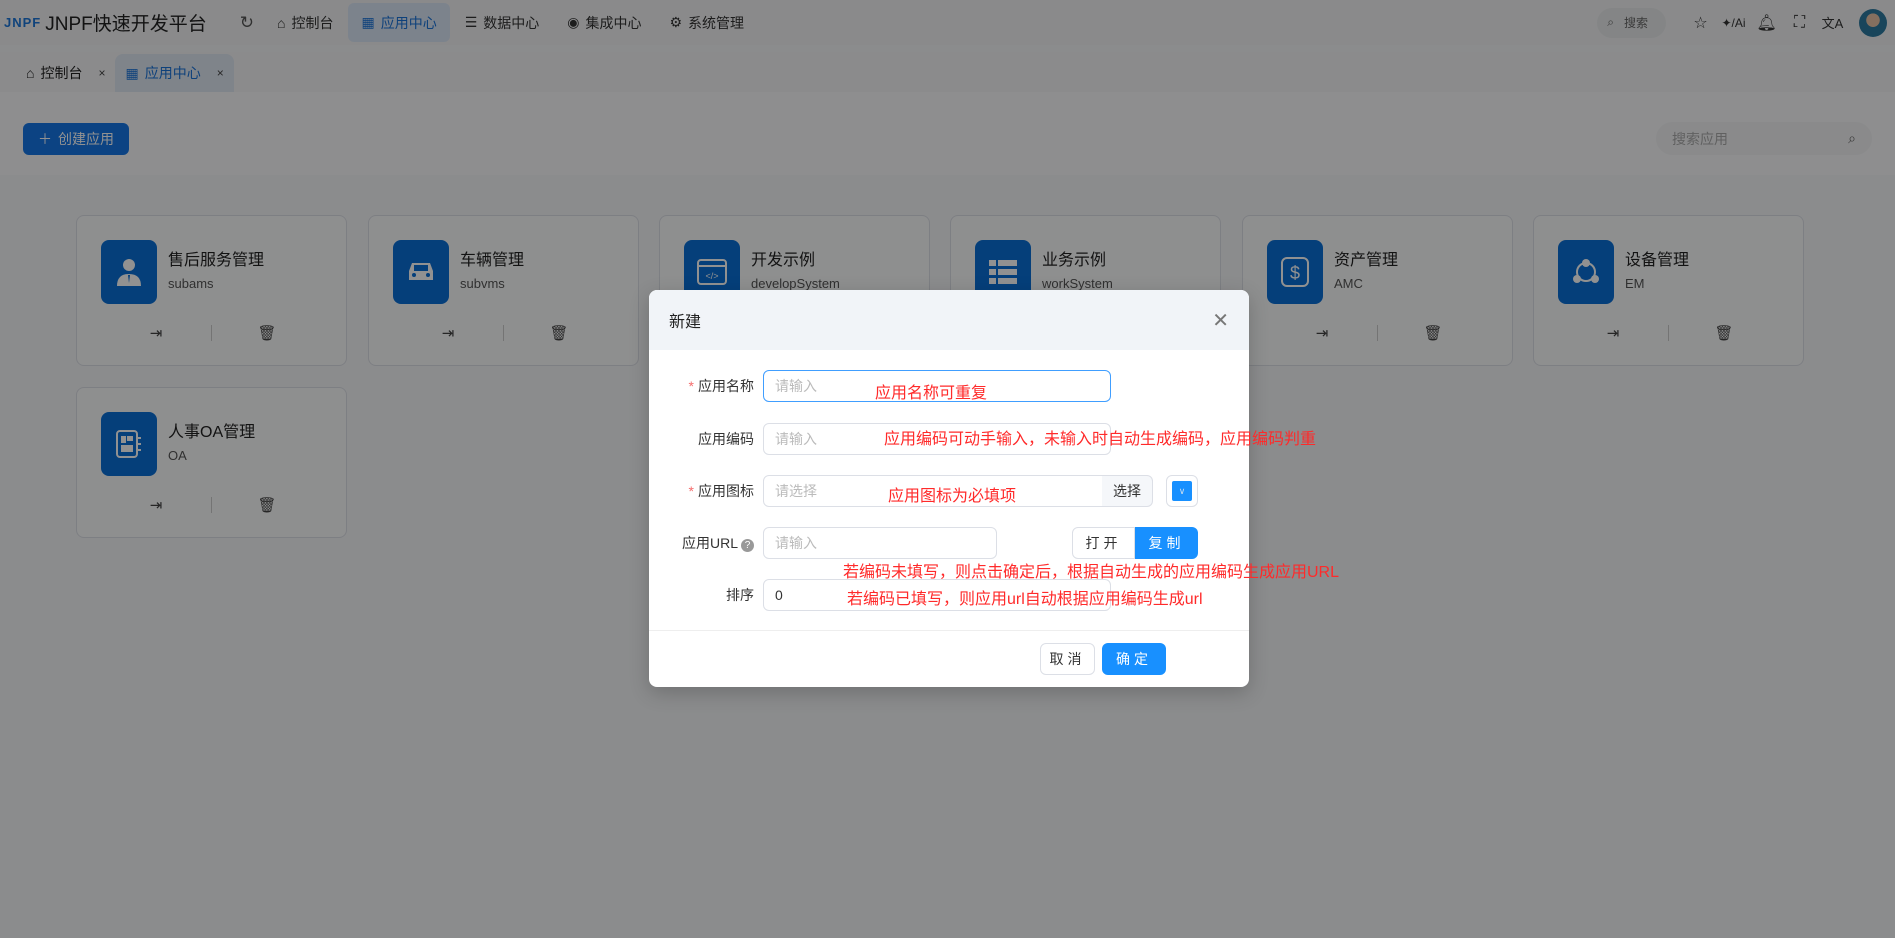  What do you see at coordinates (880, 543) in the screenshot?
I see `app-url-input: 请输入` at bounding box center [880, 543].